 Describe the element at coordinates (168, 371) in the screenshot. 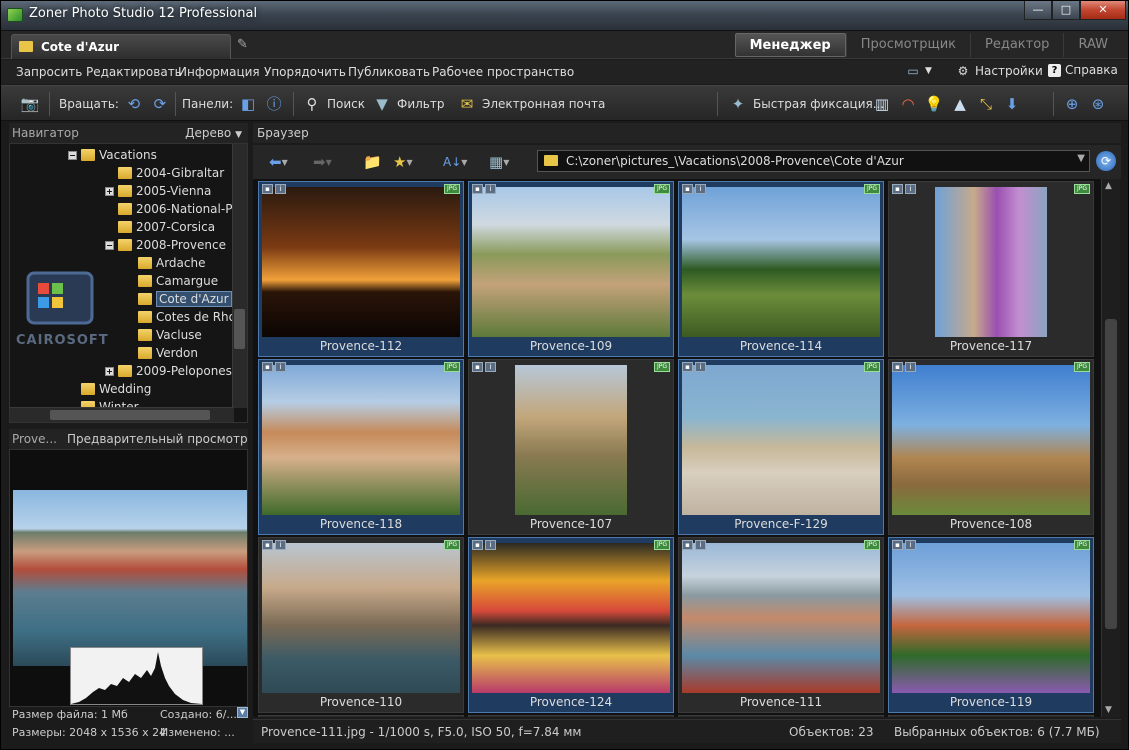

I see `tree-node: +2009-Pelopones` at that location.